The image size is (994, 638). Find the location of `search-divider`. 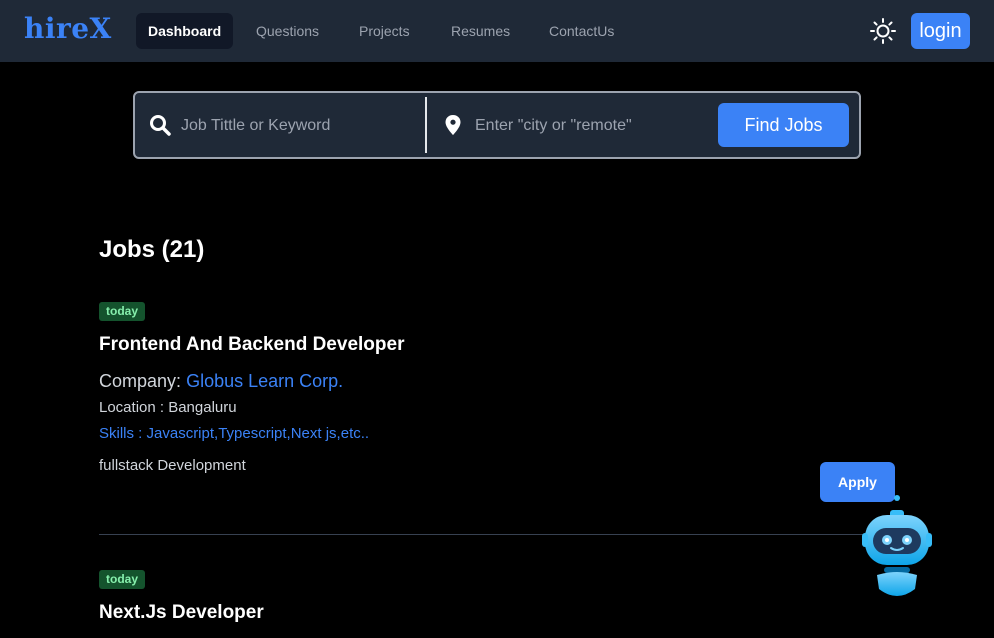

search-divider is located at coordinates (426, 125).